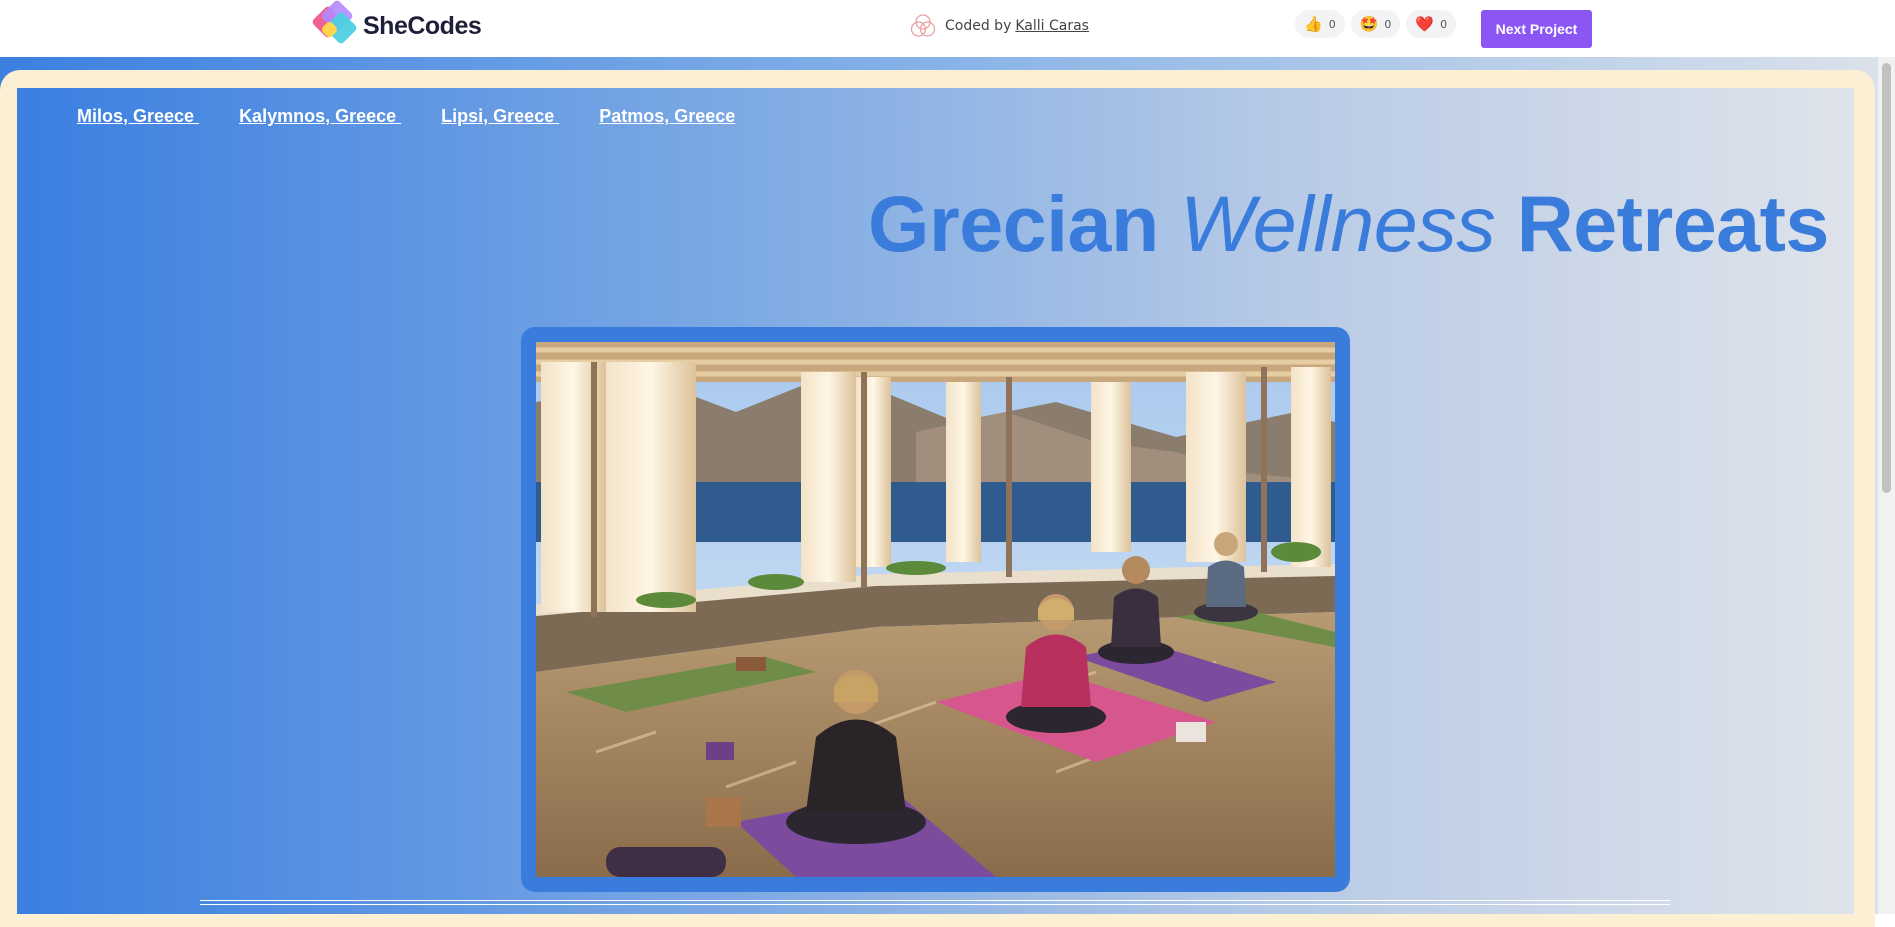 Image resolution: width=1895 pixels, height=927 pixels. I want to click on star-struck-icon: 🤩, so click(1369, 23).